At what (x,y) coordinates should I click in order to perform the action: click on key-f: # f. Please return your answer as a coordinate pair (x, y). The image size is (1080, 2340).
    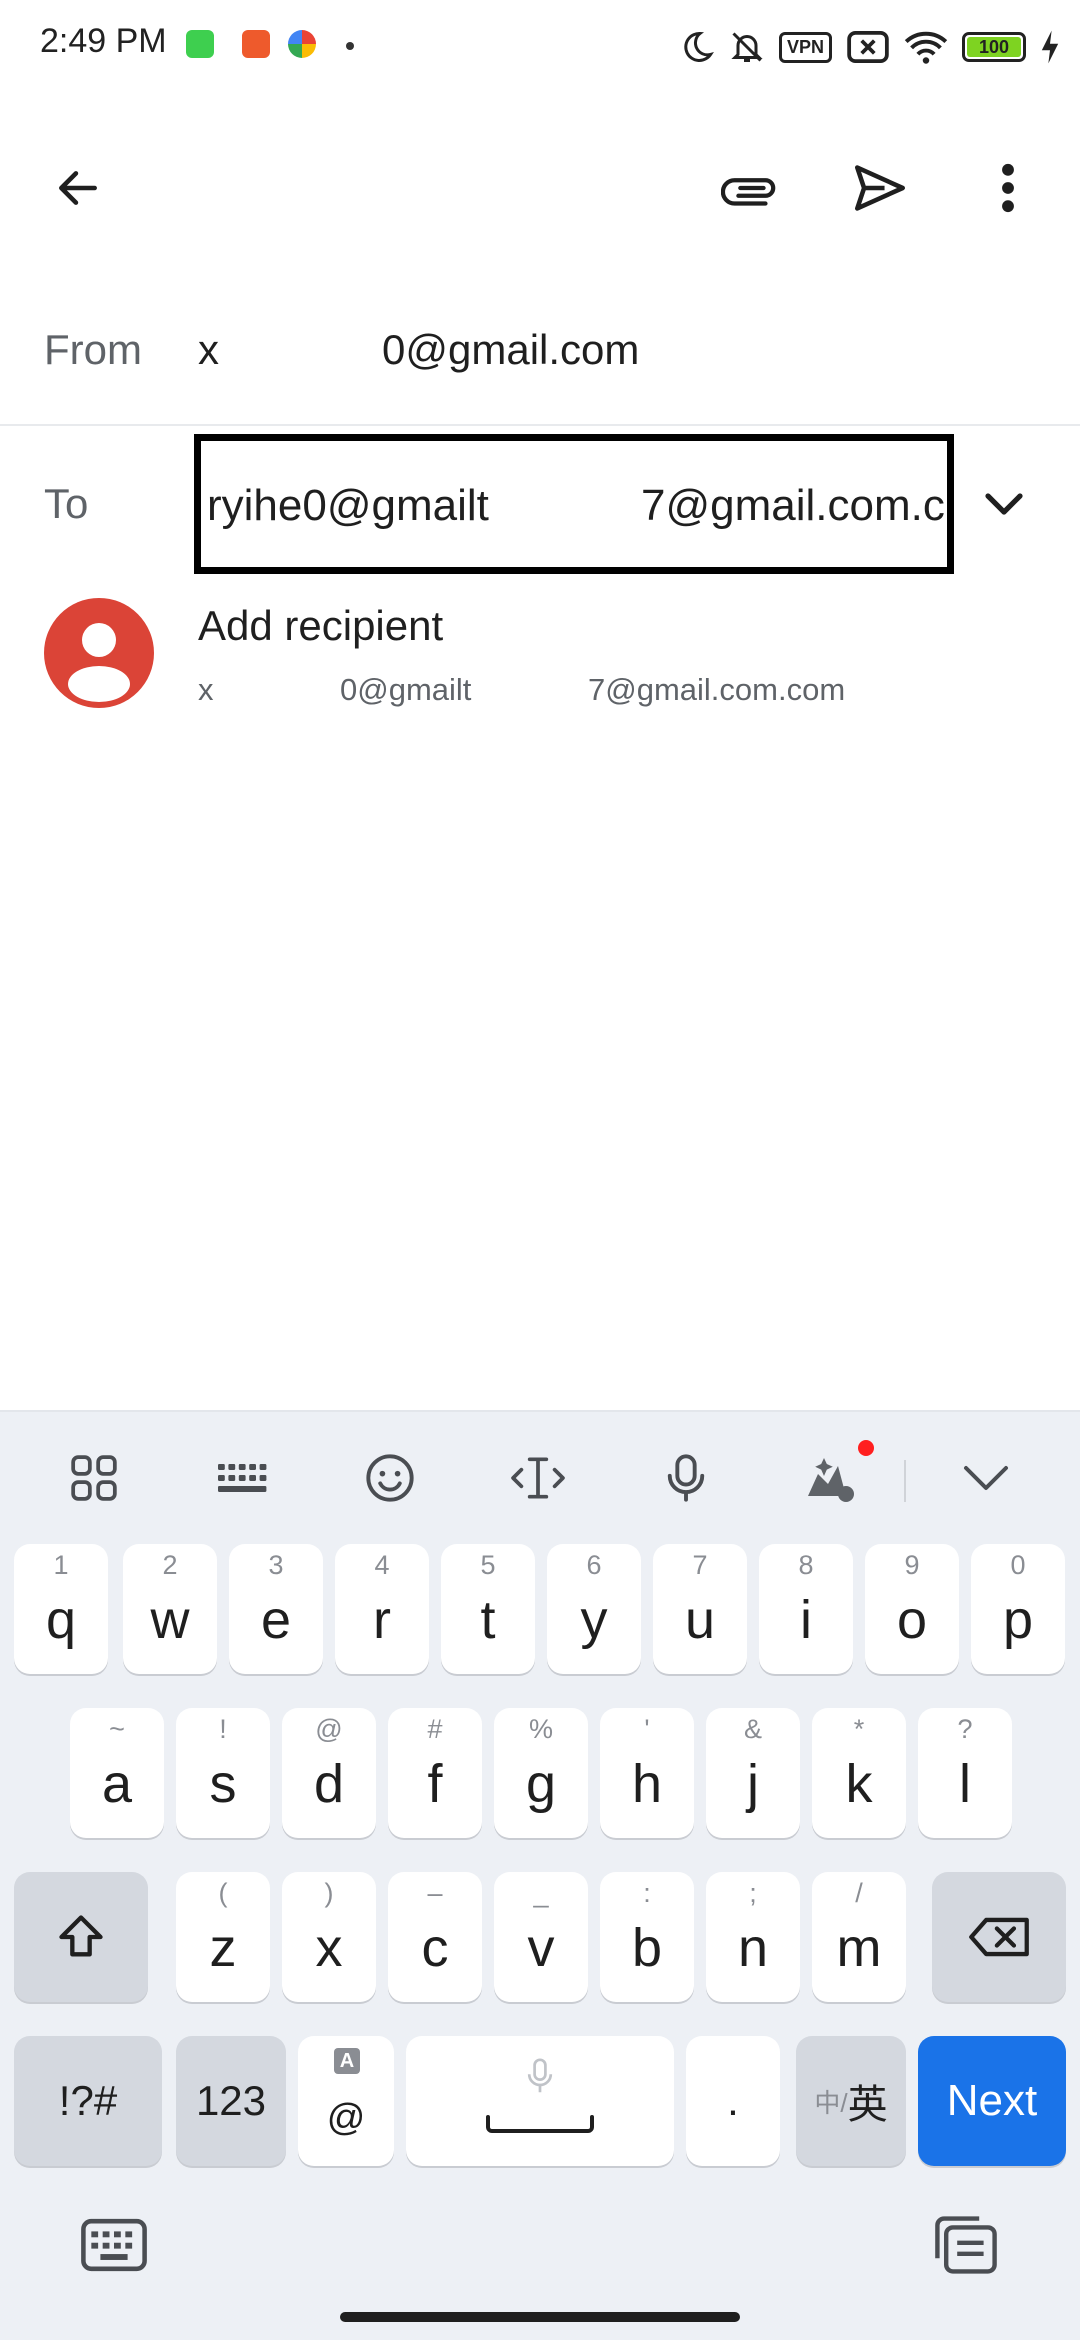
    Looking at the image, I should click on (435, 1773).